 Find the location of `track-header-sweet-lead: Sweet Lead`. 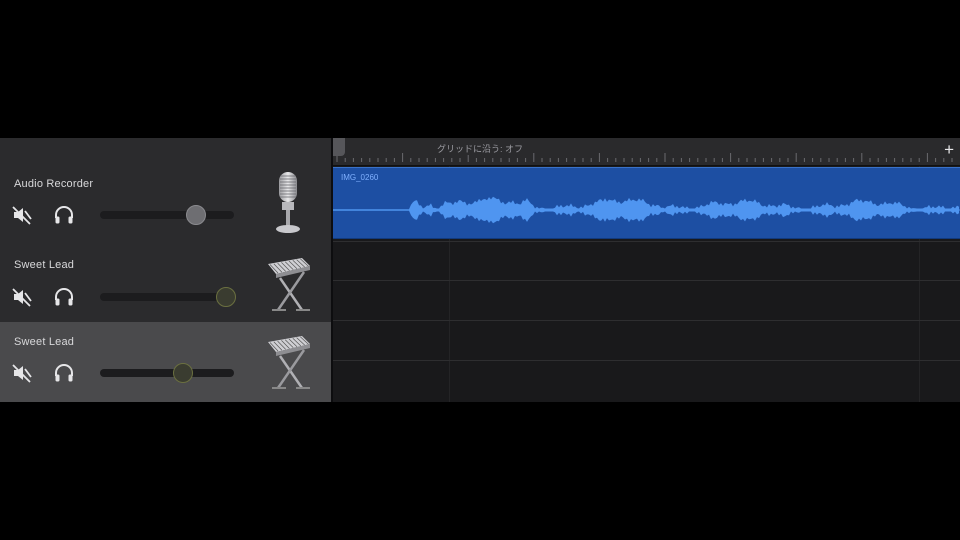

track-header-sweet-lead: Sweet Lead is located at coordinates (166, 282).